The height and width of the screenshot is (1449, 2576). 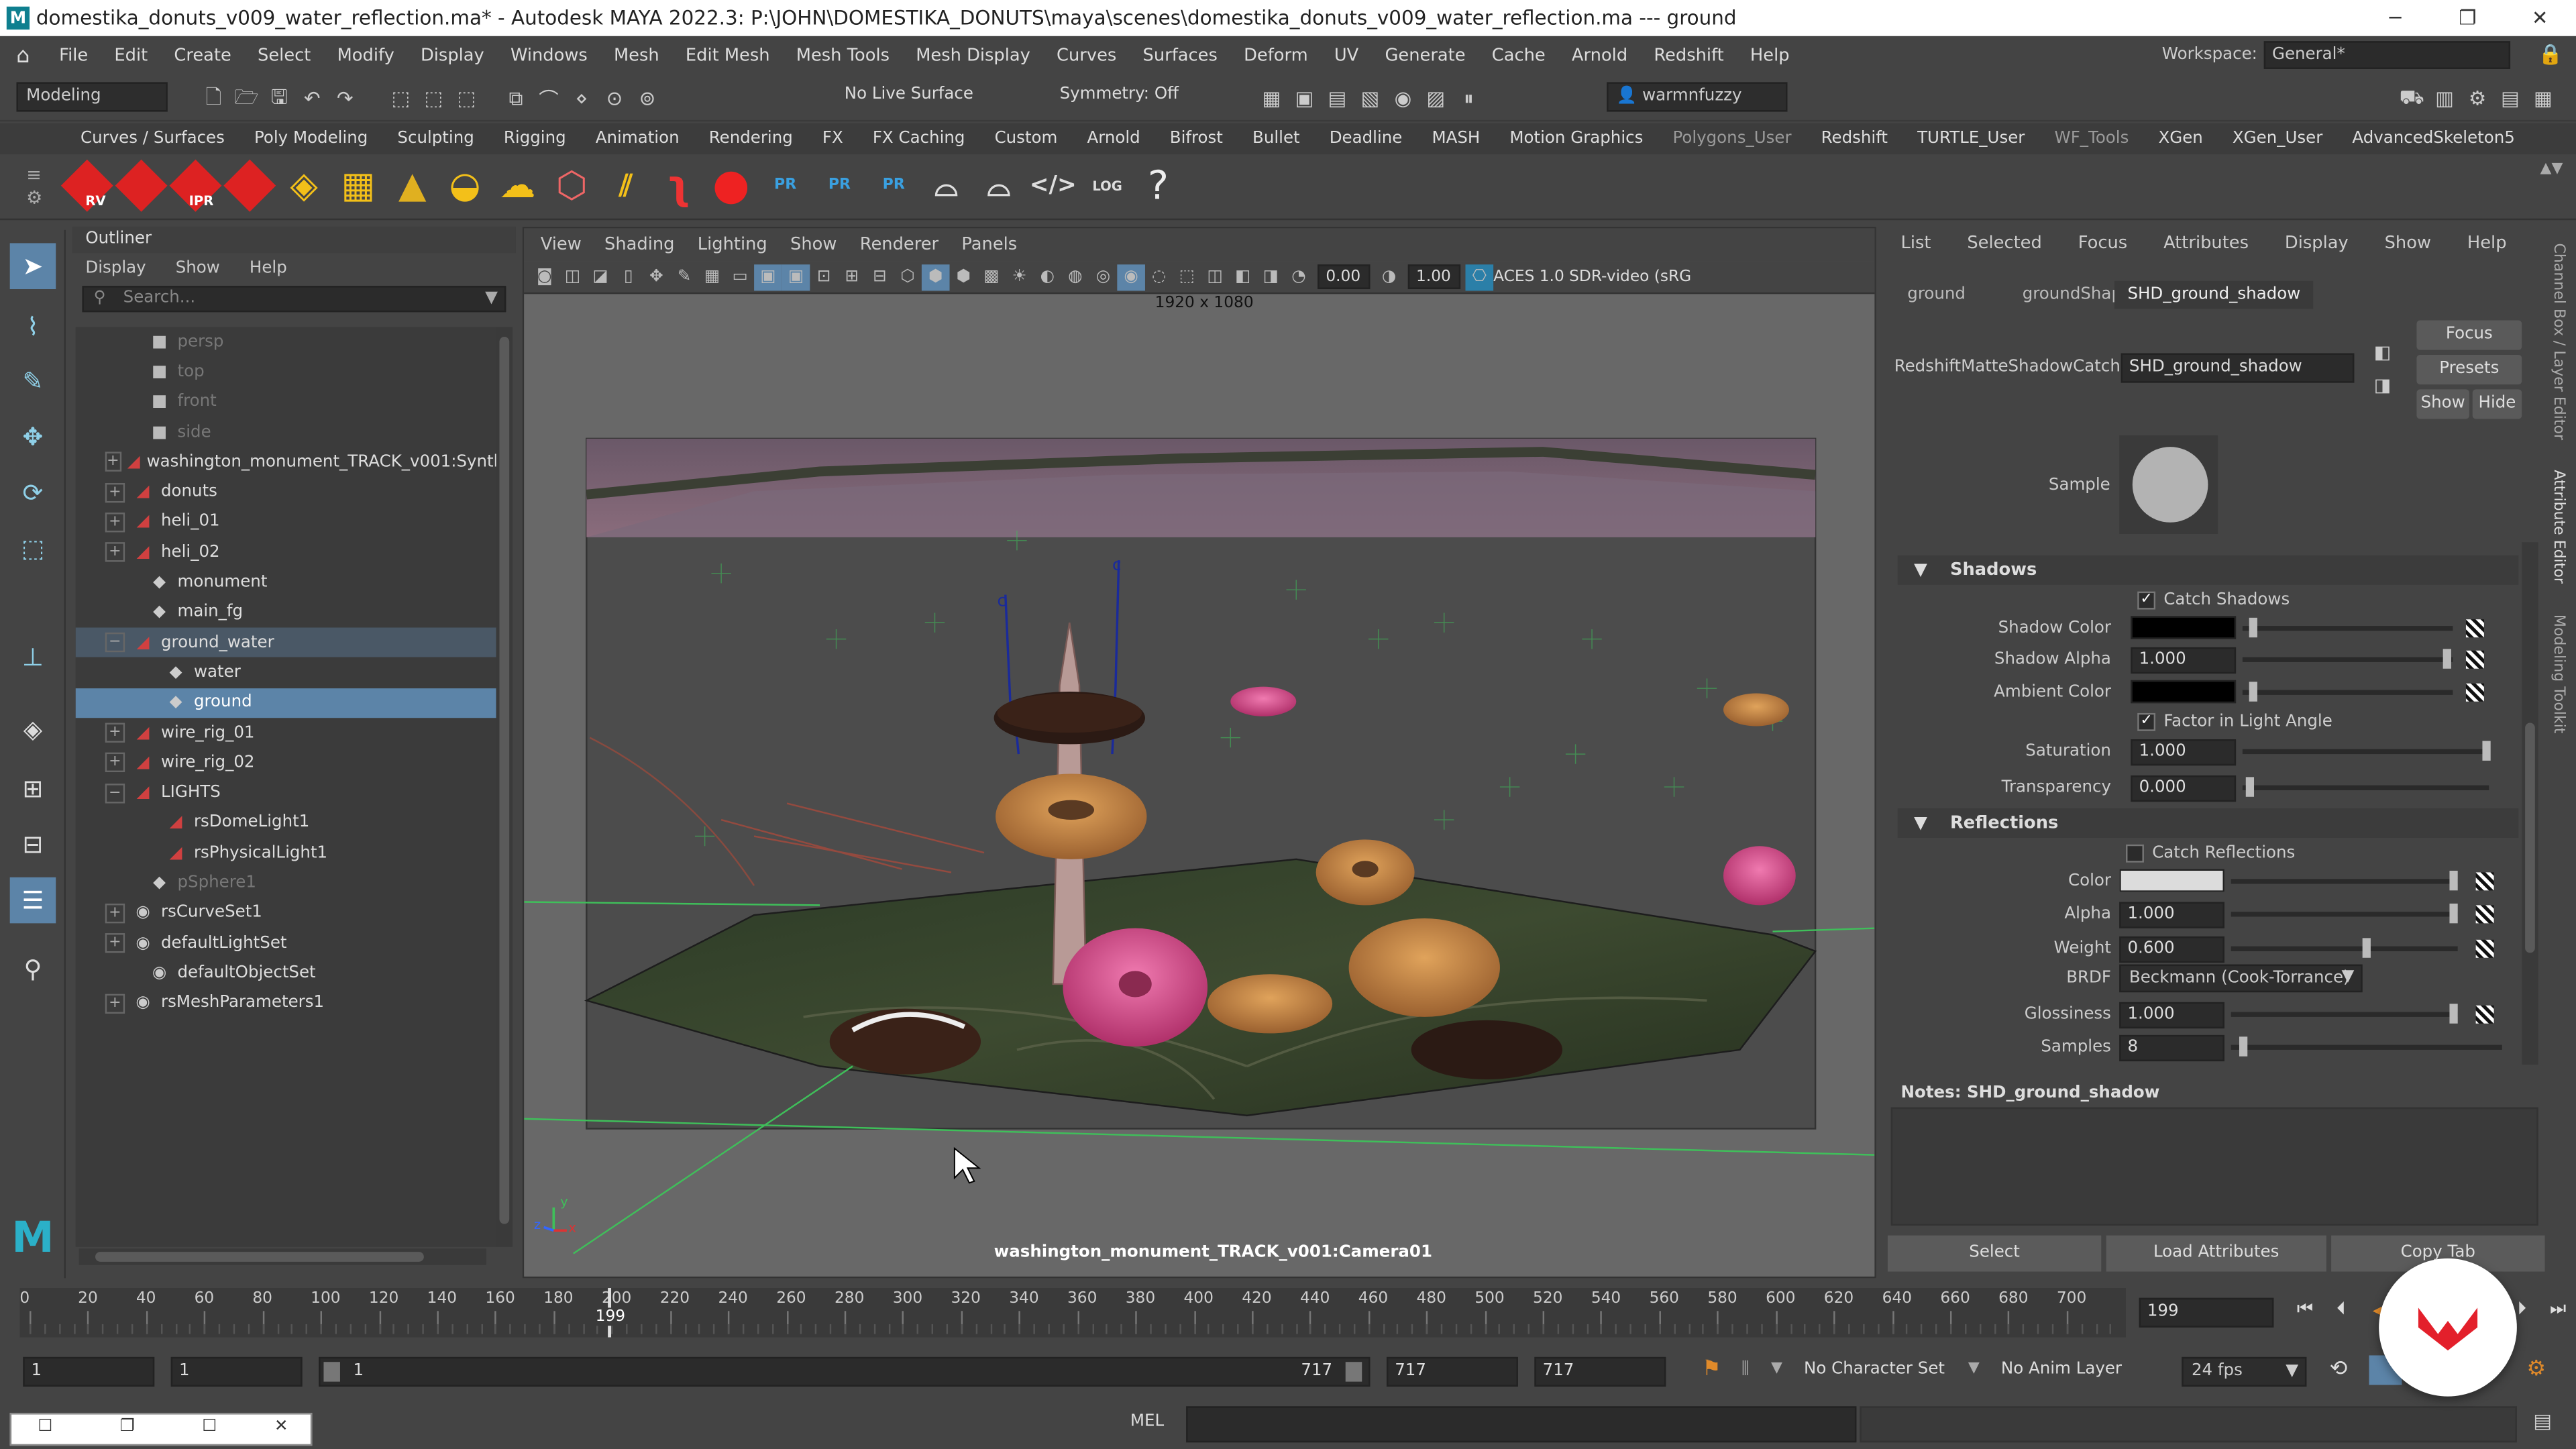 What do you see at coordinates (357, 185) in the screenshot?
I see `rs-grid-icon: ▦` at bounding box center [357, 185].